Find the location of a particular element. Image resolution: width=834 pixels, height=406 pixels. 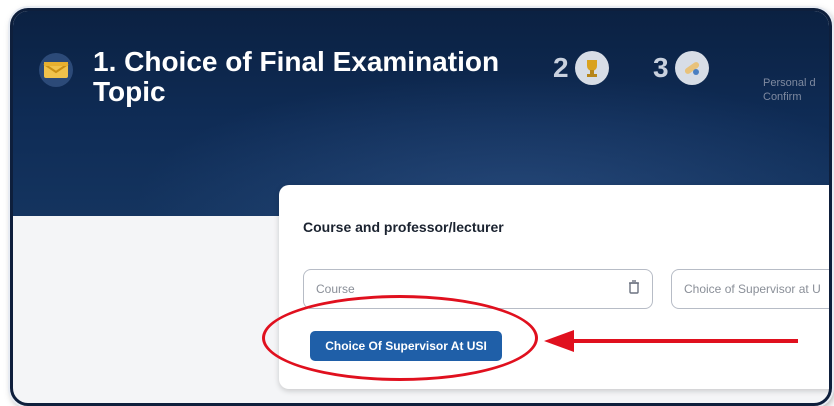

course-input: Course is located at coordinates (478, 289).